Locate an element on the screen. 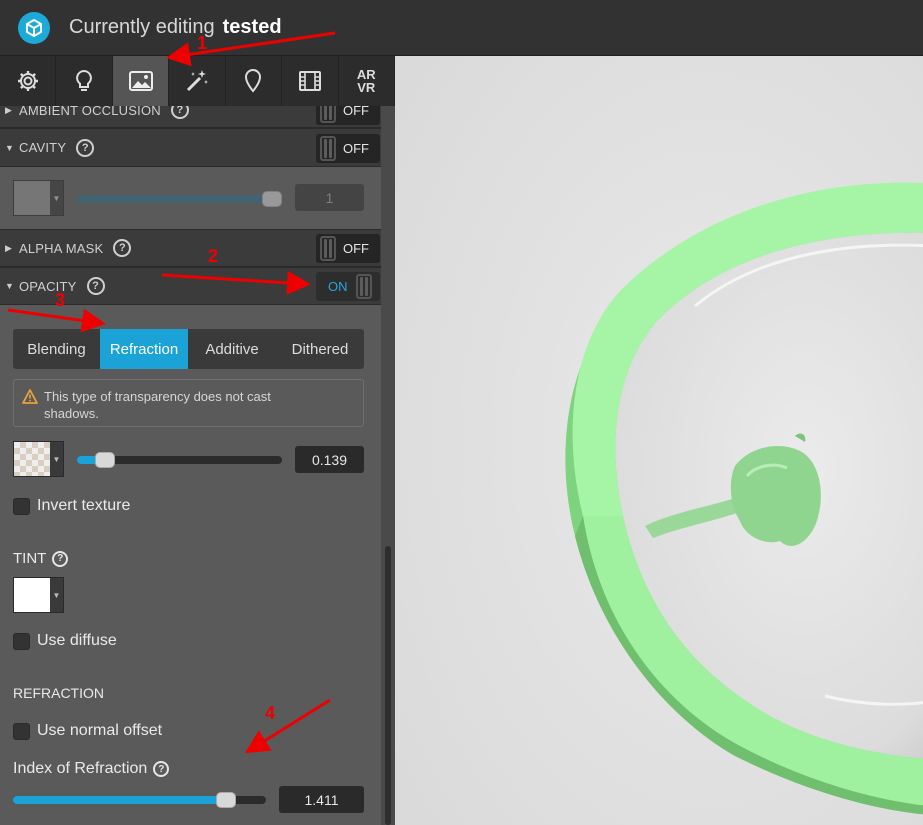 The height and width of the screenshot is (825, 923). use-diffuse-checkbox: Use diffuse is located at coordinates (65, 641).